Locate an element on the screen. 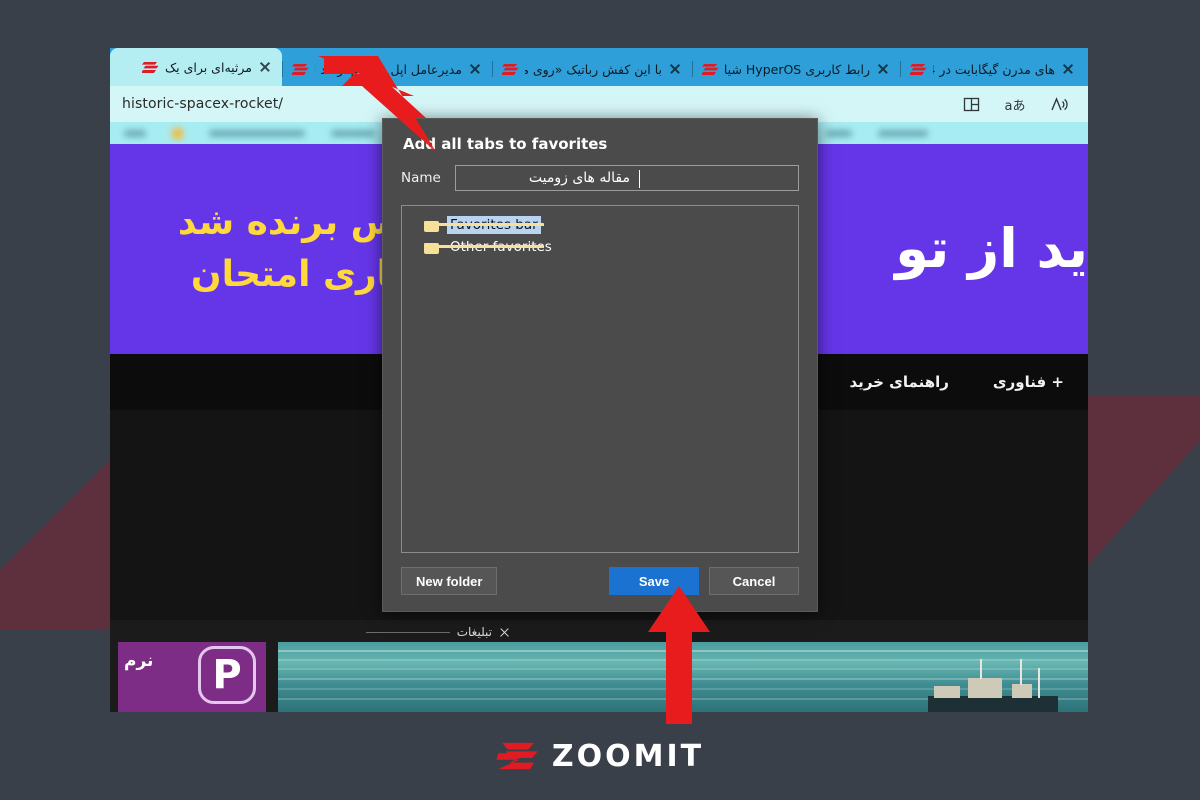  dialog-title: Add all tabs to favorites is located at coordinates (505, 144).